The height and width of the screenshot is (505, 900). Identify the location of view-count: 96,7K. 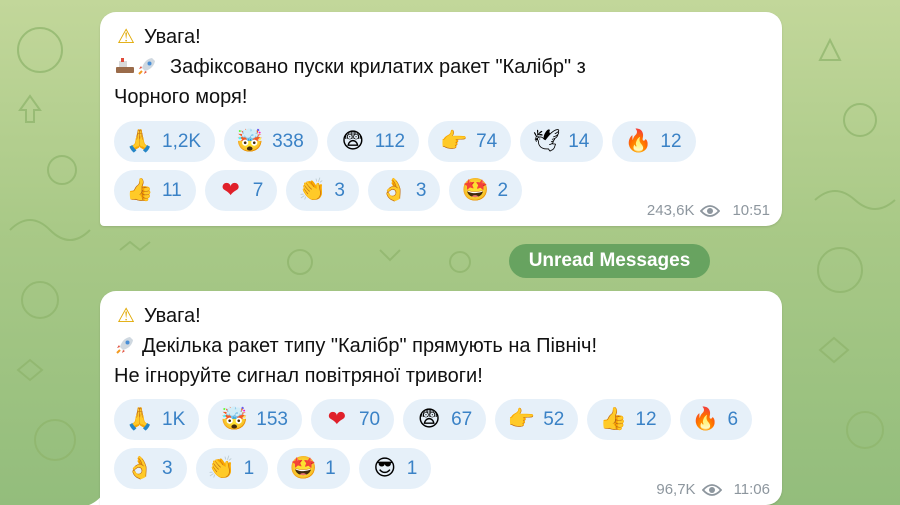
(676, 489).